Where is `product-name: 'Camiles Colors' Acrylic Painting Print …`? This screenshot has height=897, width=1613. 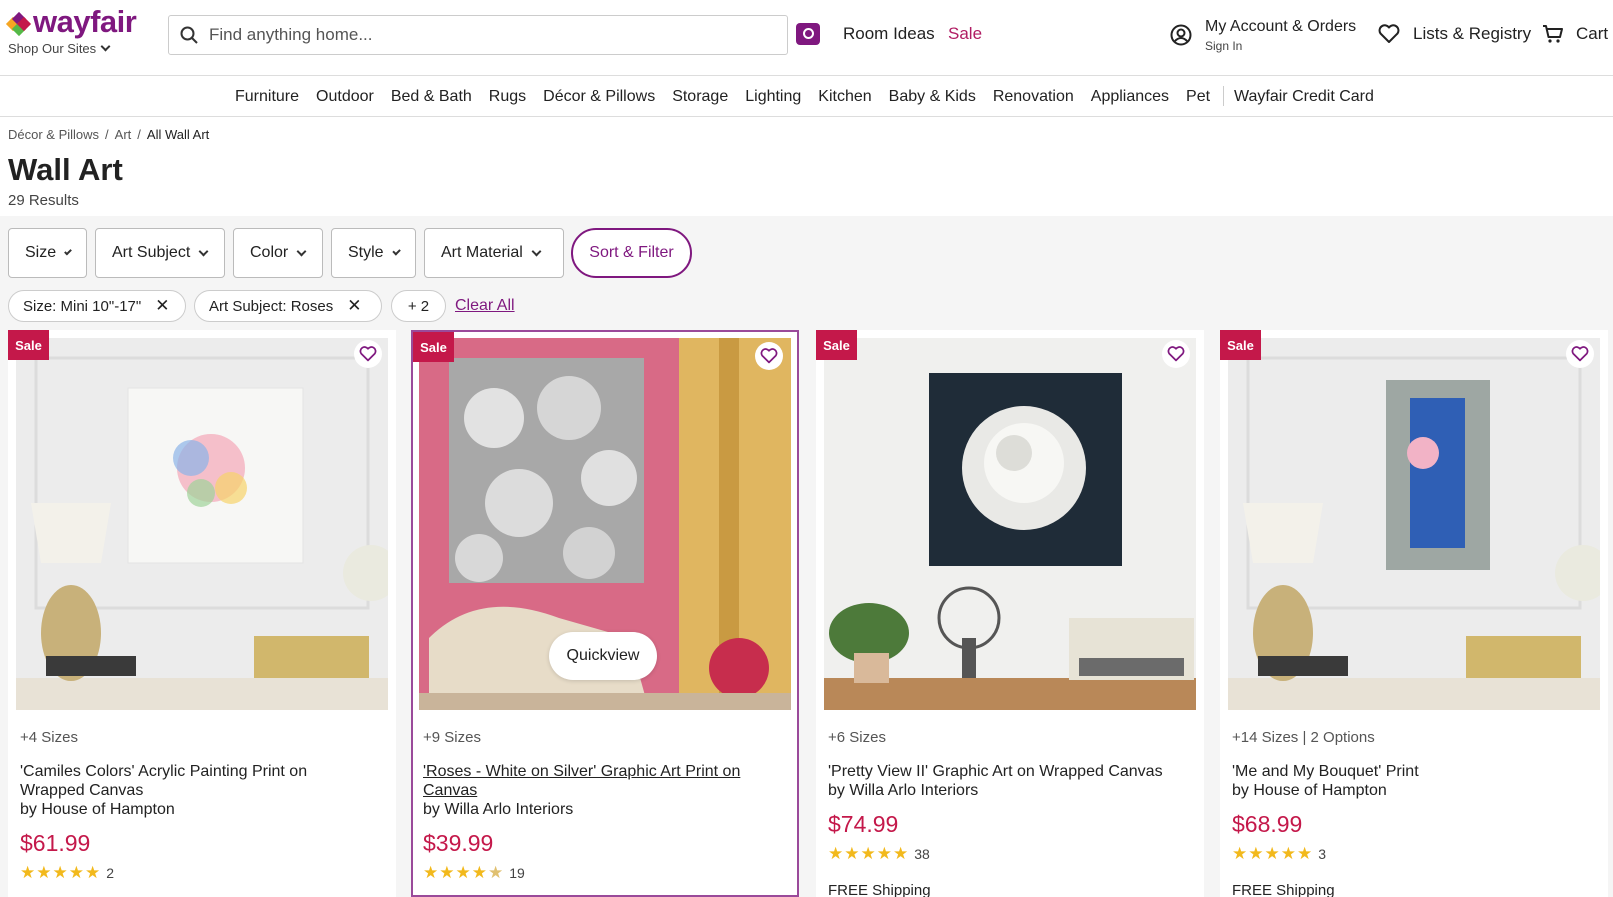 product-name: 'Camiles Colors' Acrylic Painting Print … is located at coordinates (163, 781).